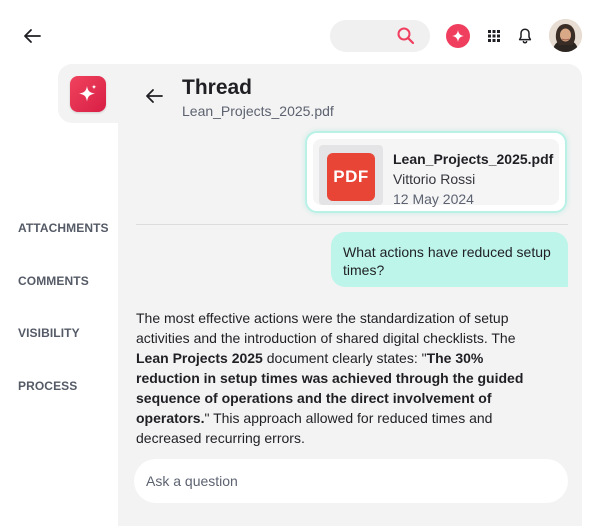 The height and width of the screenshot is (526, 602). What do you see at coordinates (380, 36) in the screenshot?
I see `search-bar` at bounding box center [380, 36].